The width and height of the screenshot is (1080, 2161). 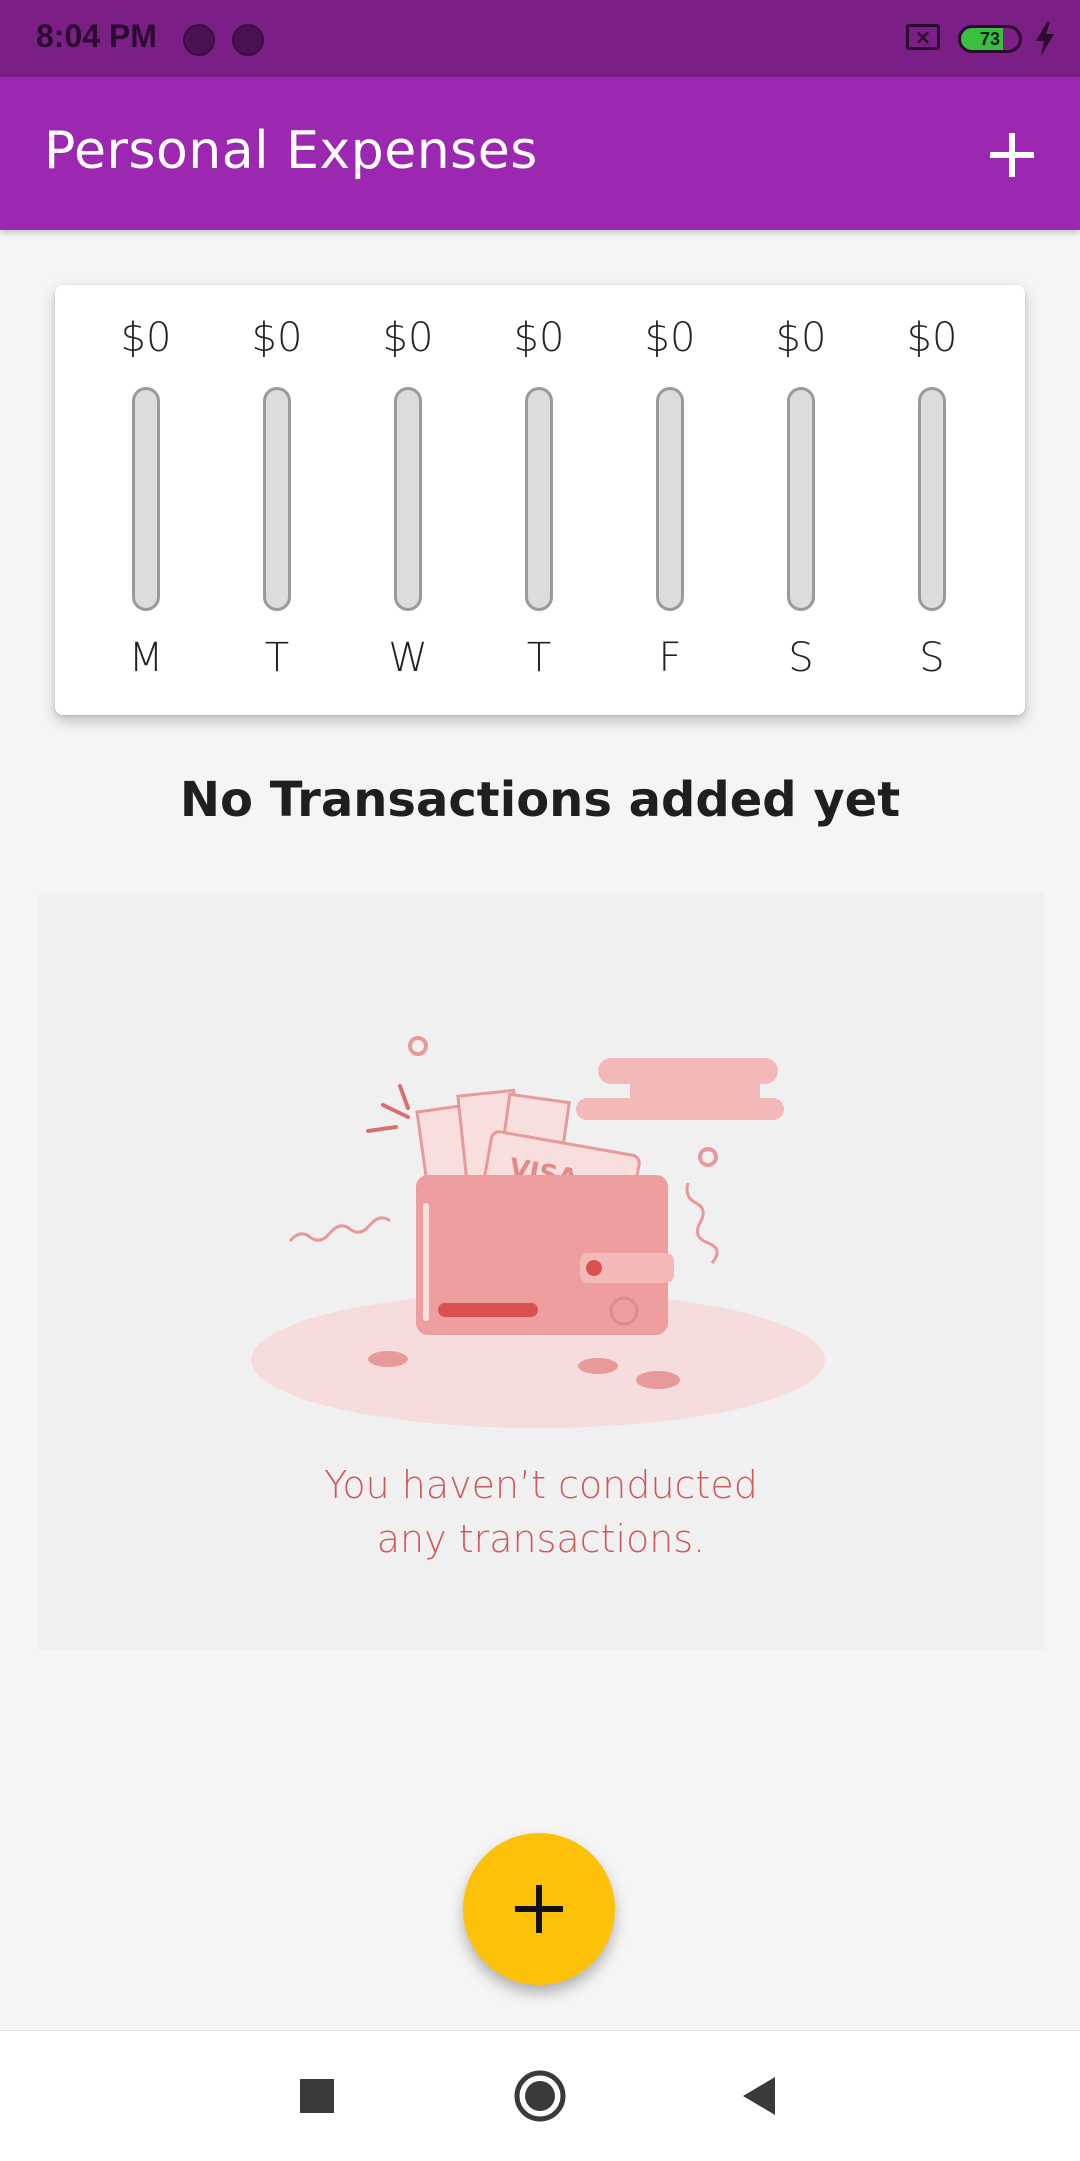 I want to click on battery-icon: 73, so click(x=990, y=39).